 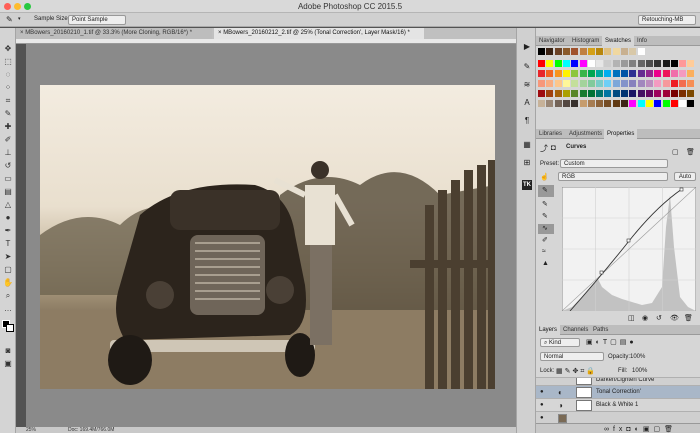 What do you see at coordinates (576, 371) in the screenshot?
I see `lock-icons: ▦✎✥⌗🔒` at bounding box center [576, 371].